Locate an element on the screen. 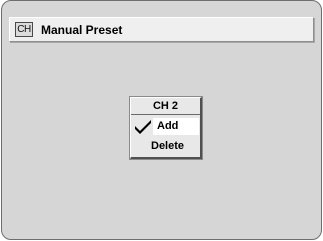  channel-menu: CH 2 Add Delete is located at coordinates (166, 128).